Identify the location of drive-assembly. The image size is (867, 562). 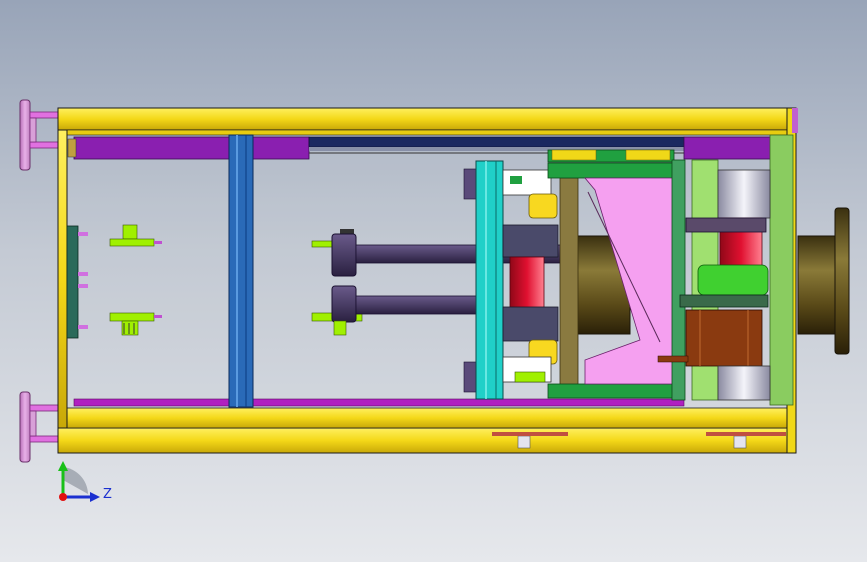
(725, 270).